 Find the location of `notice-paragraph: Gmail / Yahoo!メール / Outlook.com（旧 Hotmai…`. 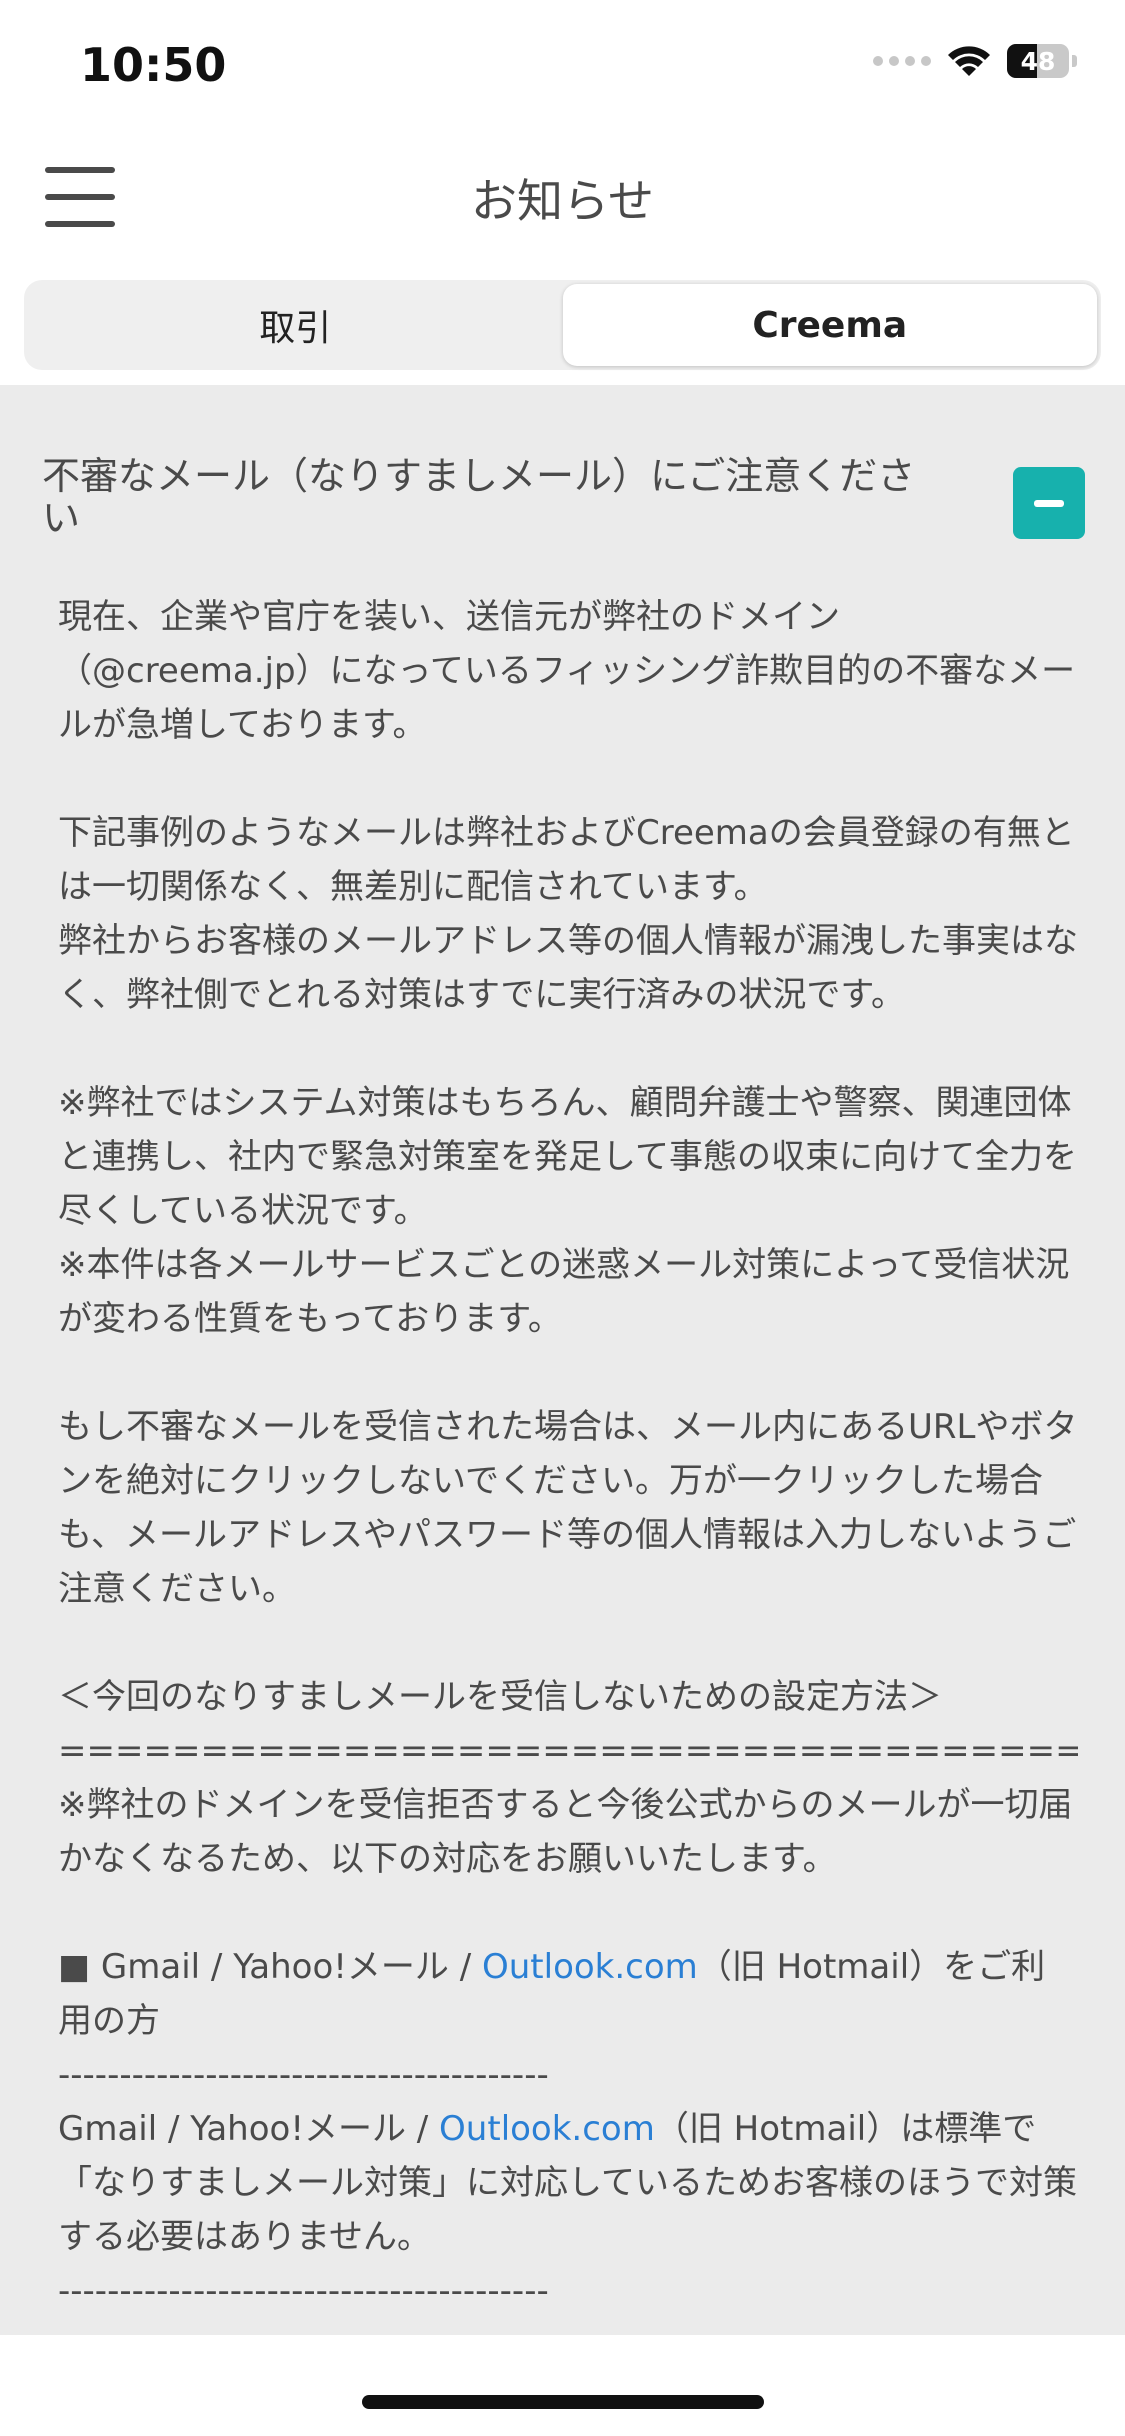

notice-paragraph: Gmail / Yahoo!メール / Outlook.com（旧 Hotmai… is located at coordinates (568, 2183).